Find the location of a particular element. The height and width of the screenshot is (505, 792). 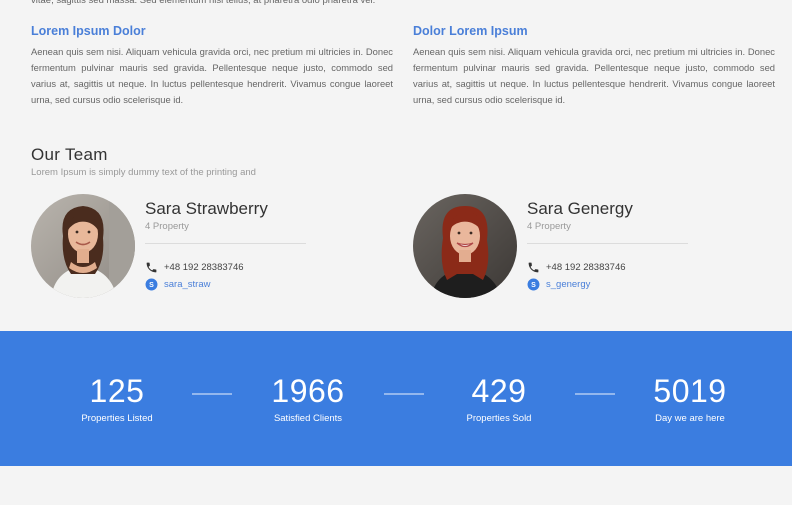

stat-value: 125 is located at coordinates (117, 391).